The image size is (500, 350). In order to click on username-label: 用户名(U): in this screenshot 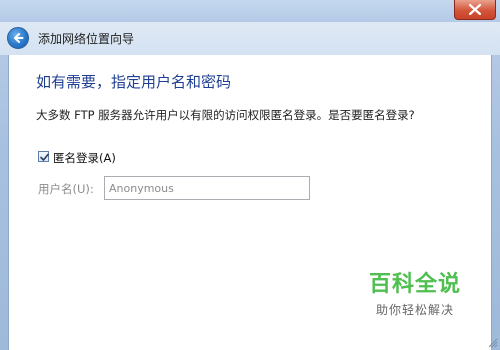, I will do `click(66, 189)`.